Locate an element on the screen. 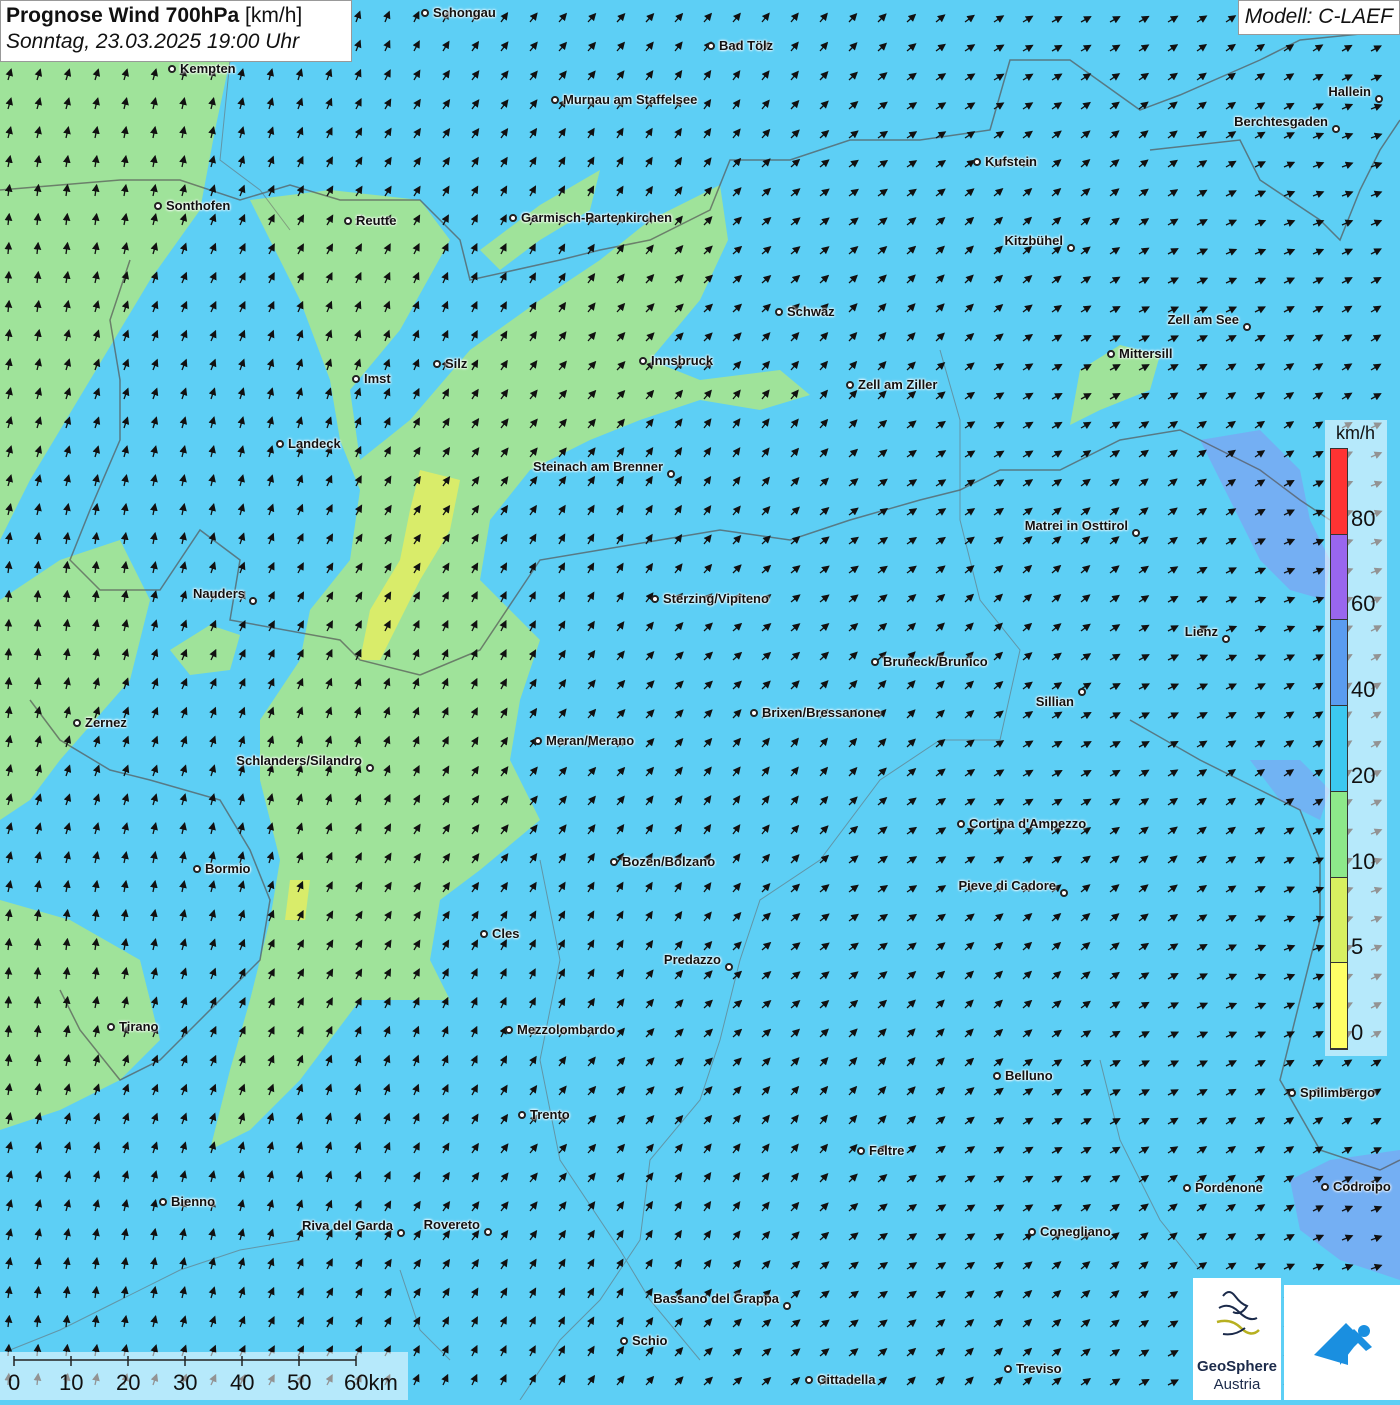  city-label: Kitzbühel is located at coordinates (1034, 240).